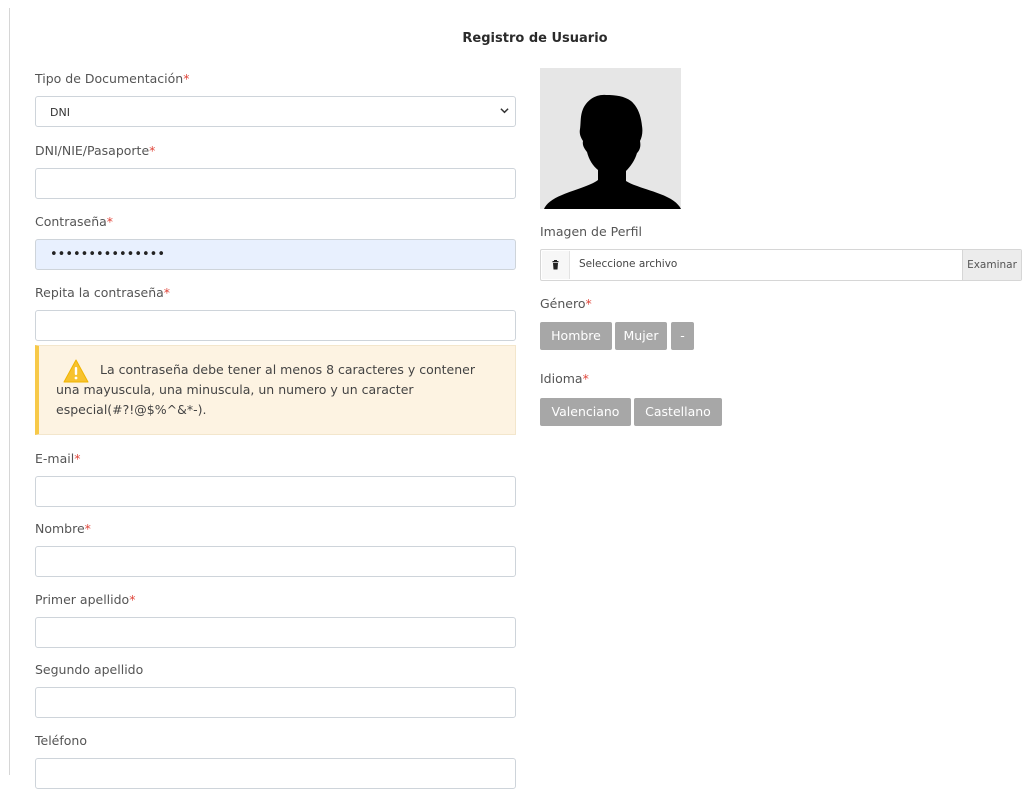 Image resolution: width=1035 pixels, height=789 pixels. I want to click on language-label-text: Idioma, so click(561, 378).